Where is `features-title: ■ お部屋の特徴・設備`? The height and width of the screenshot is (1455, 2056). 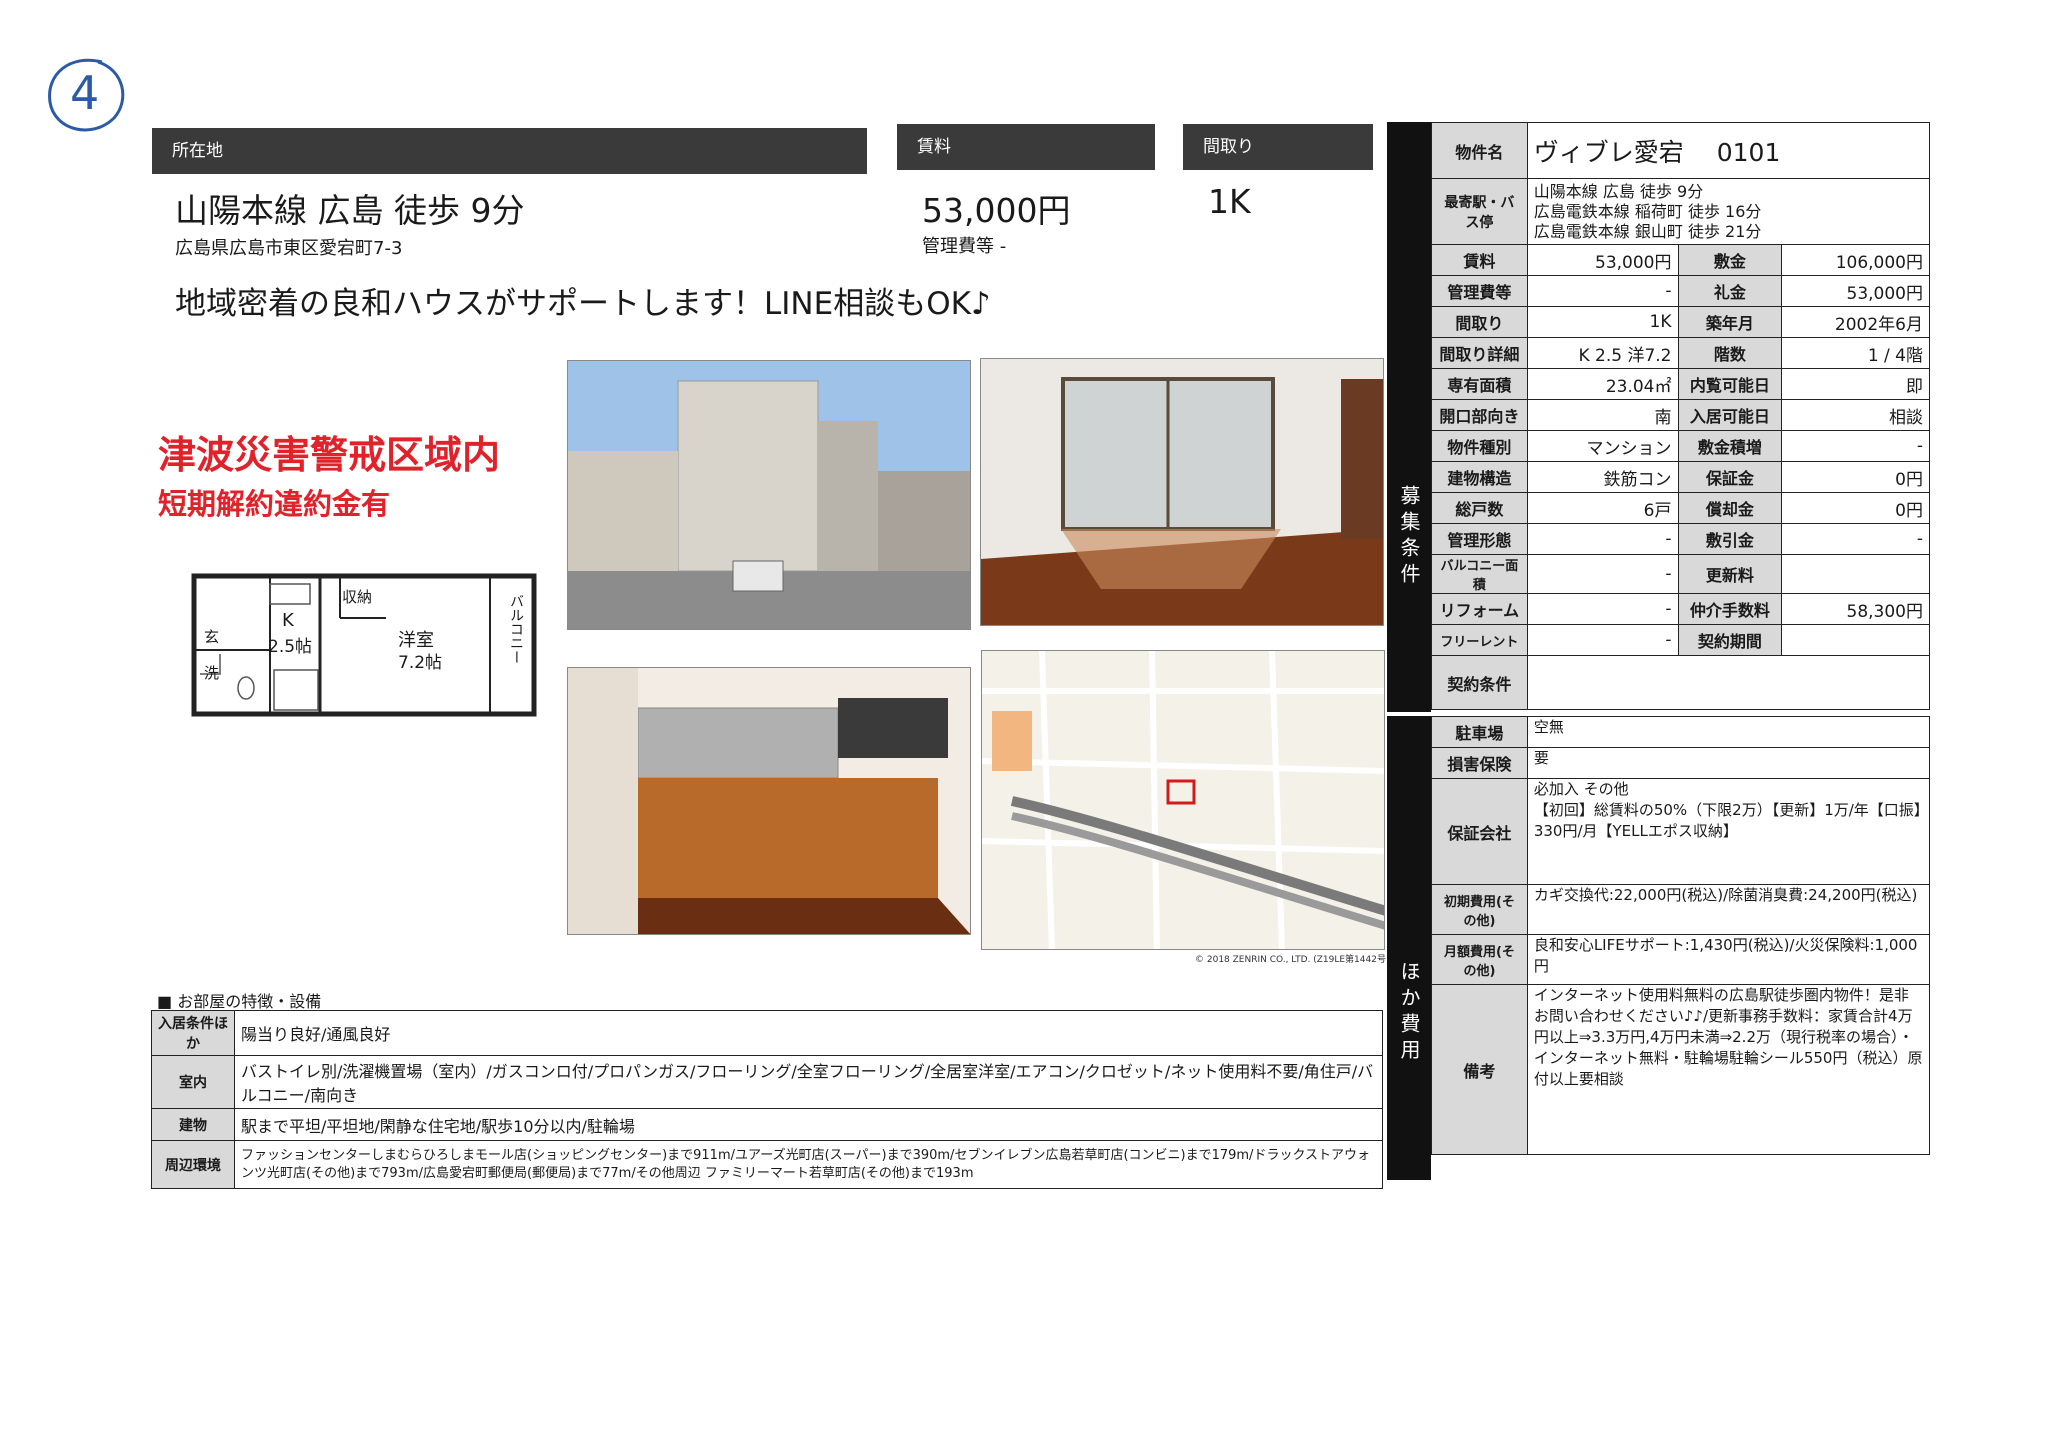
features-title: ■ お部屋の特徴・設備 is located at coordinates (239, 1001).